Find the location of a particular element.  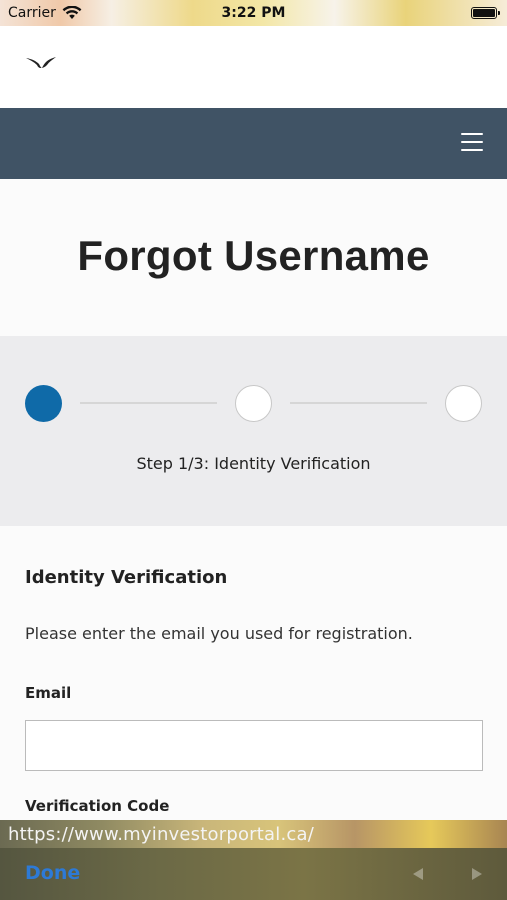

status-time: 3:22 PM is located at coordinates (253, 13).